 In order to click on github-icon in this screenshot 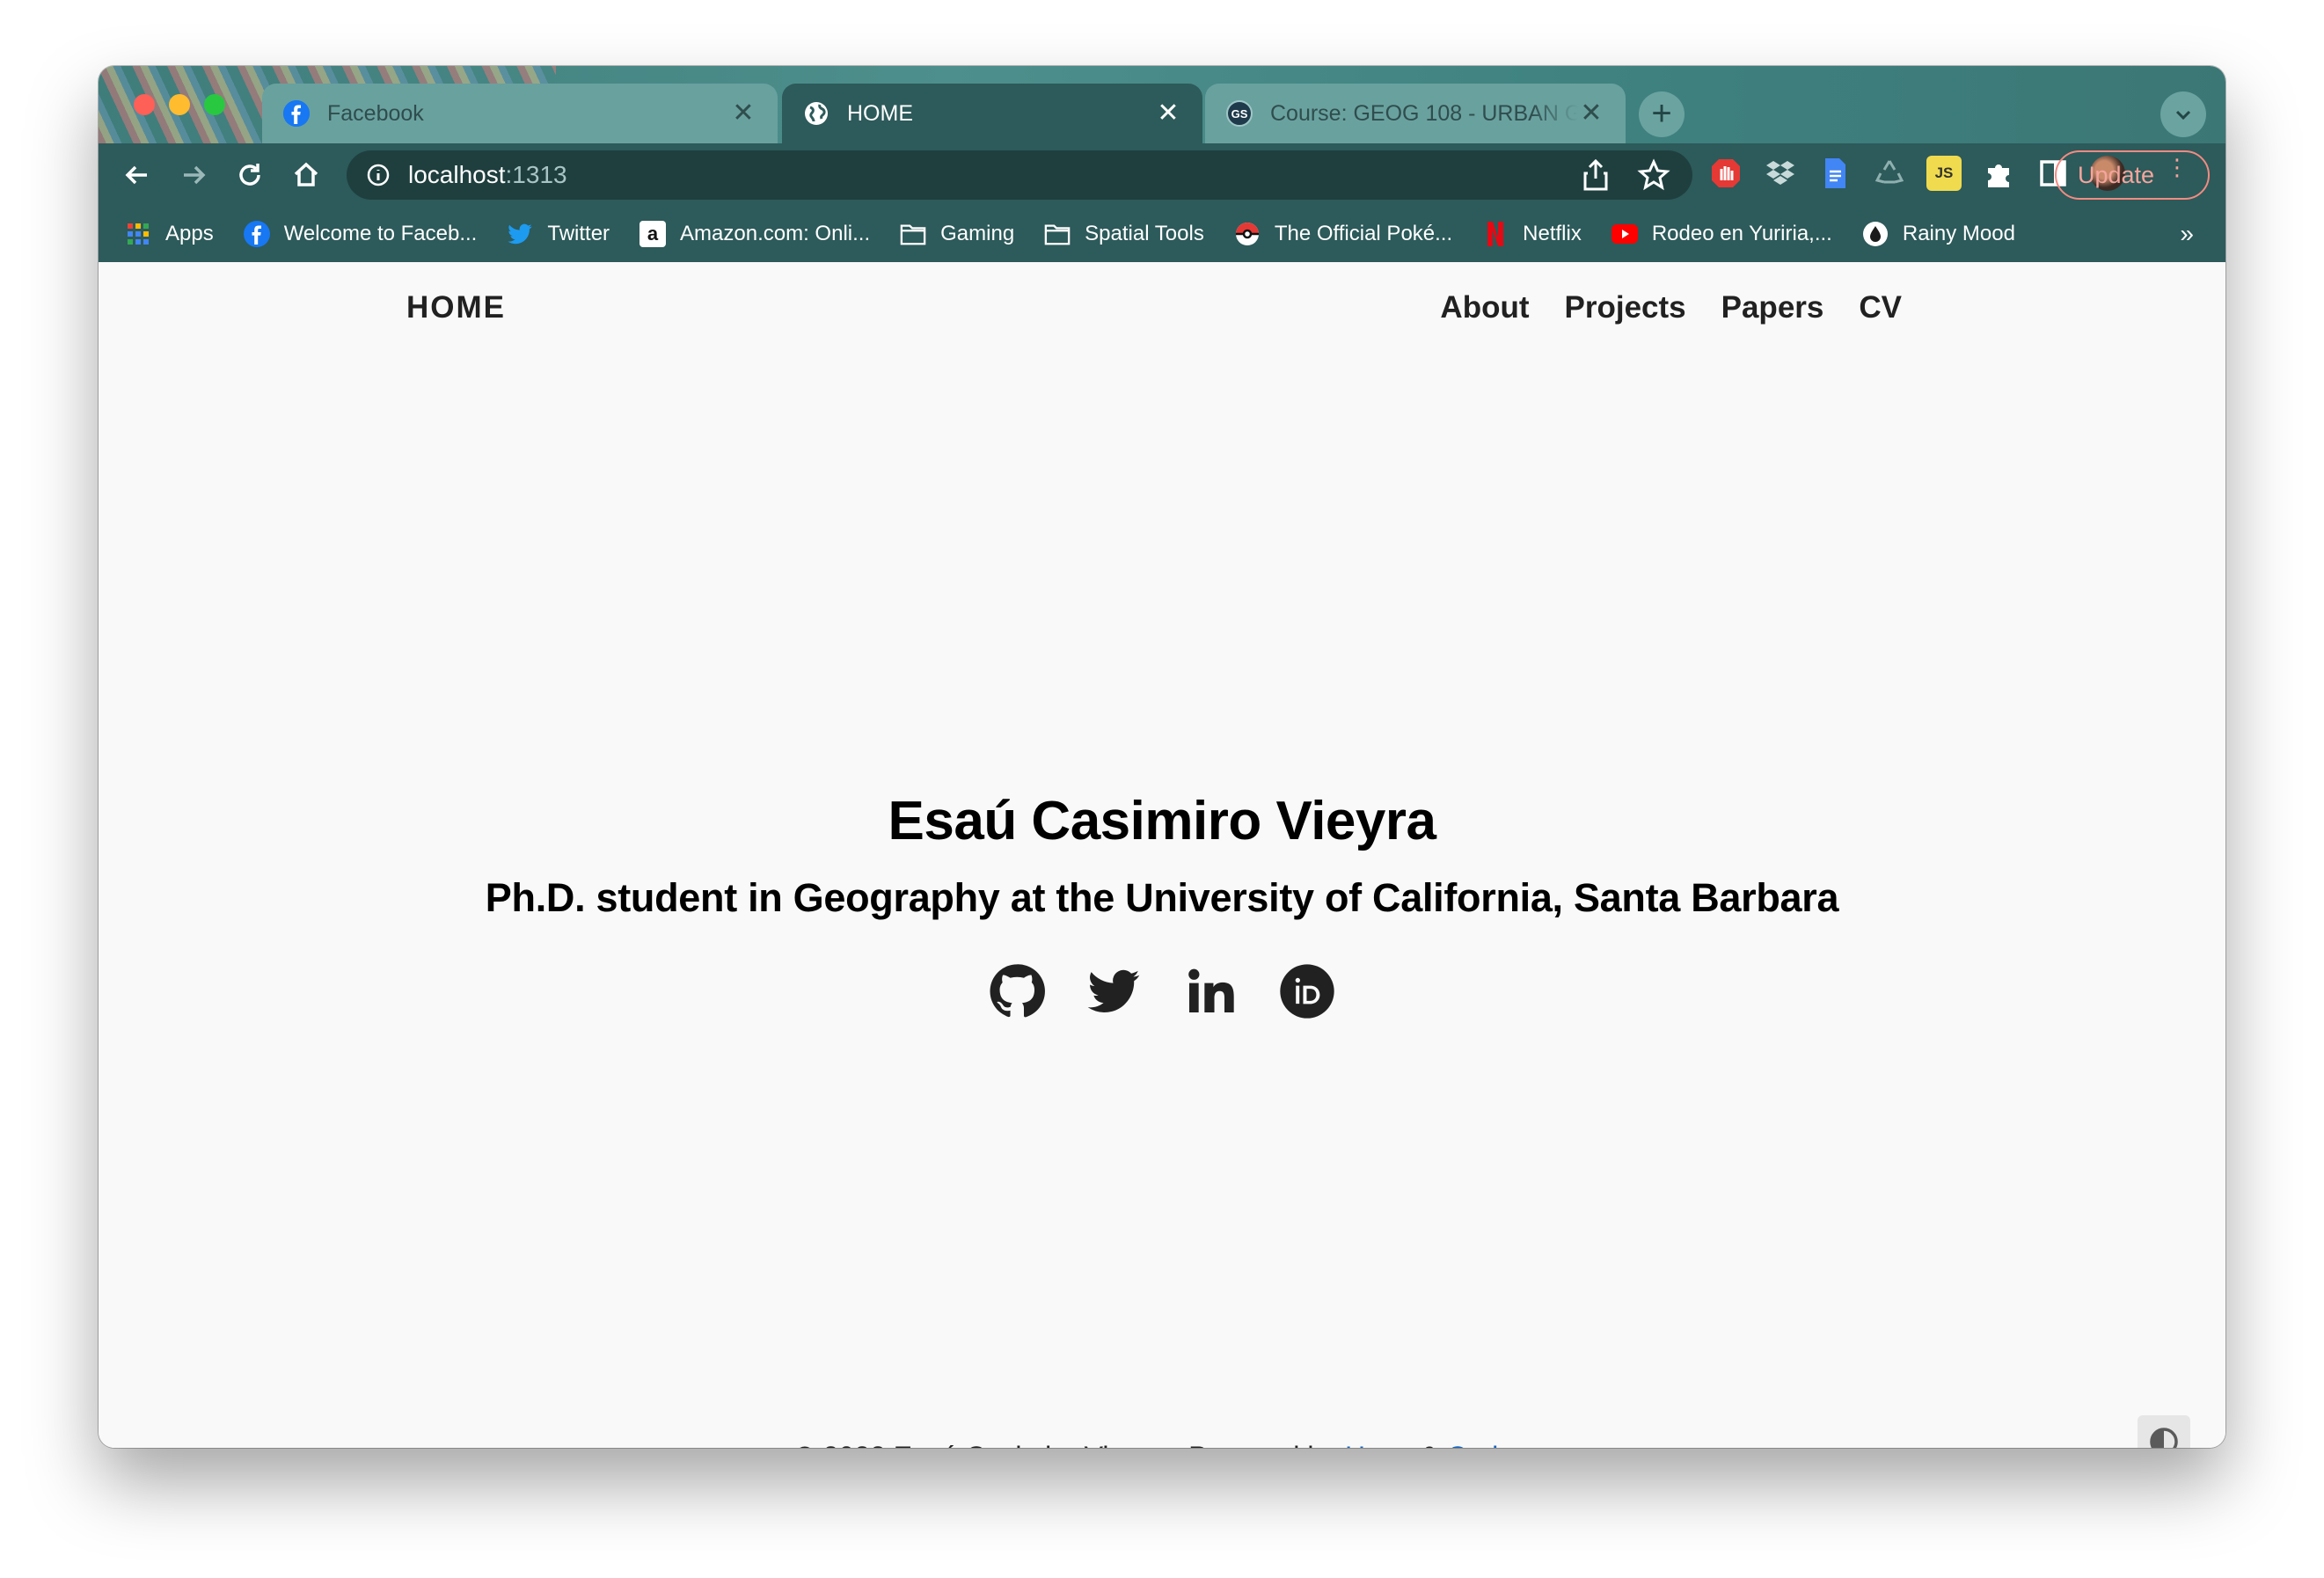, I will do `click(1018, 991)`.